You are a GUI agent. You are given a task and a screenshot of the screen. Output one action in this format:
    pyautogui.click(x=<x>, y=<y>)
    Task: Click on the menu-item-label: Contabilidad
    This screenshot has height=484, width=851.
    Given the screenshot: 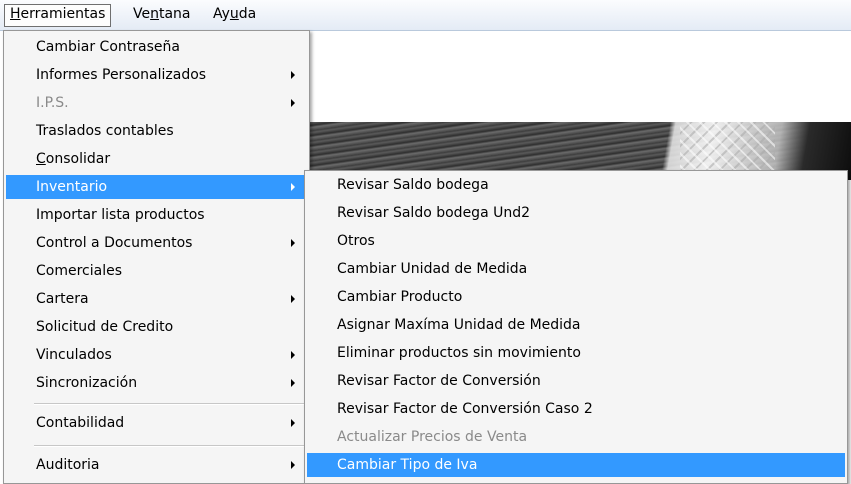 What is the action you would take?
    pyautogui.click(x=80, y=423)
    